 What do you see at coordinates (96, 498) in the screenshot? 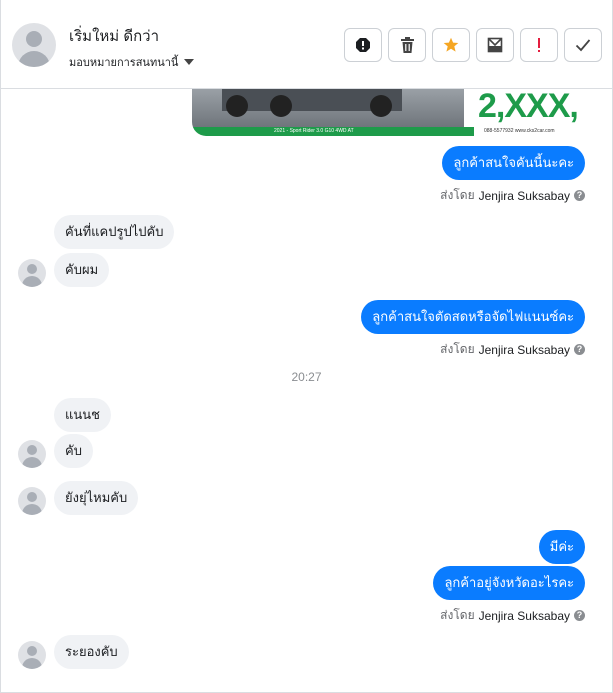
I see `incoming-message: ยังยุ่ไหมคับ` at bounding box center [96, 498].